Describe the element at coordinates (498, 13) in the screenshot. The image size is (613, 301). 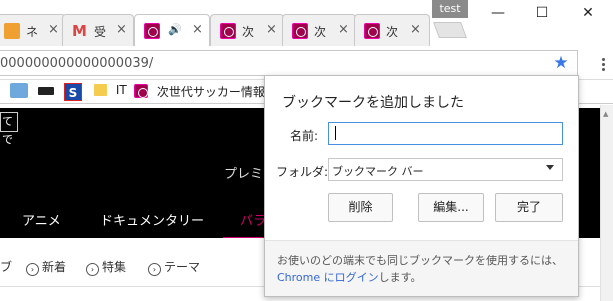
I see `minimize-button: —` at that location.